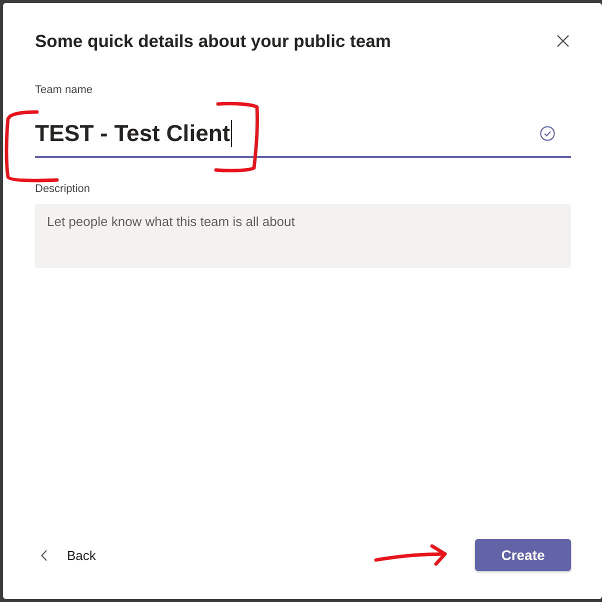  What do you see at coordinates (68, 555) in the screenshot?
I see `back-button: Back` at bounding box center [68, 555].